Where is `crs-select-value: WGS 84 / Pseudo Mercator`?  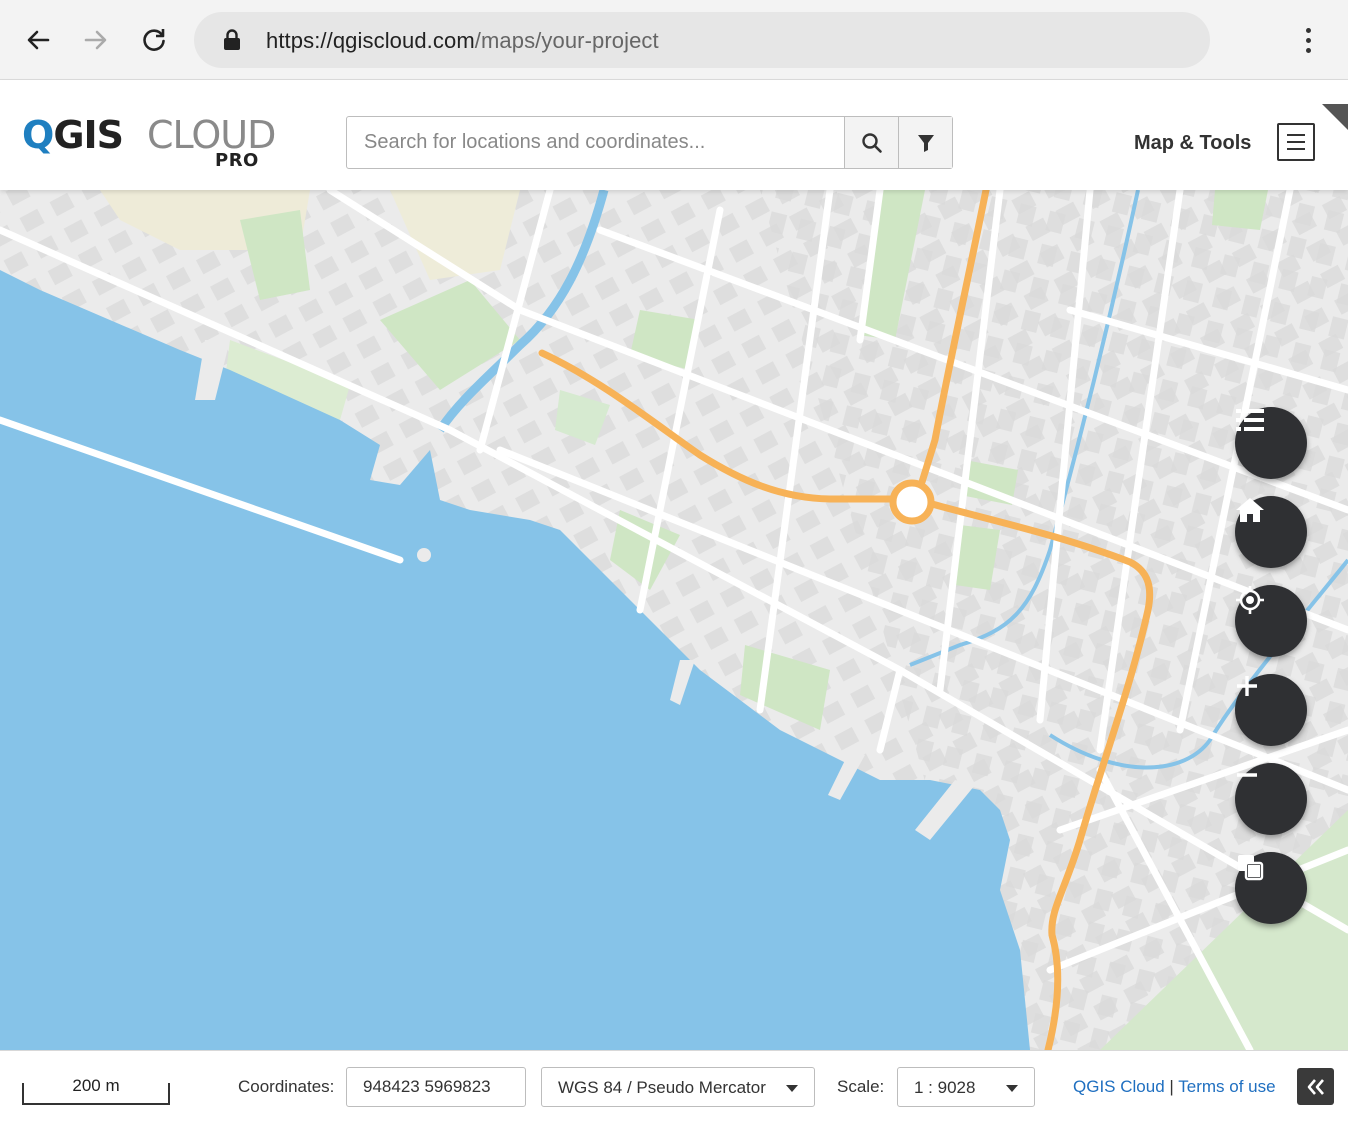
crs-select-value: WGS 84 / Pseudo Mercator is located at coordinates (662, 1087).